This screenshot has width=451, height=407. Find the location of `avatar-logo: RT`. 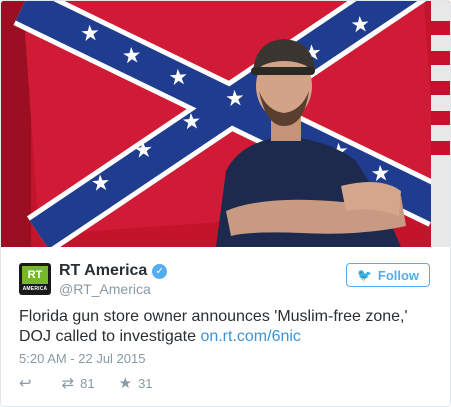

avatar-logo: RT is located at coordinates (35, 275).